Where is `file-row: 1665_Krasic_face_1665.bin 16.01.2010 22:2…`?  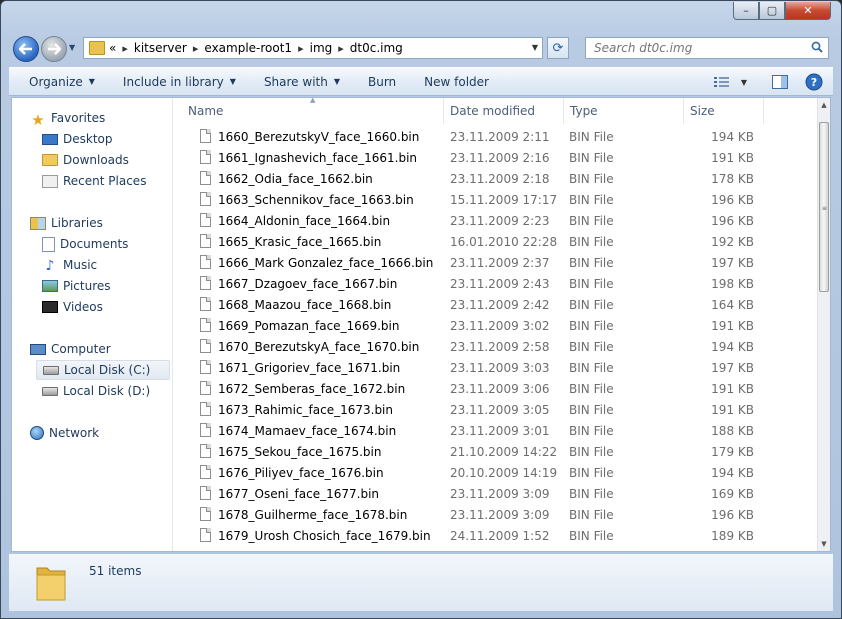
file-row: 1665_Krasic_face_1665.bin 16.01.2010 22:2… is located at coordinates (500, 241).